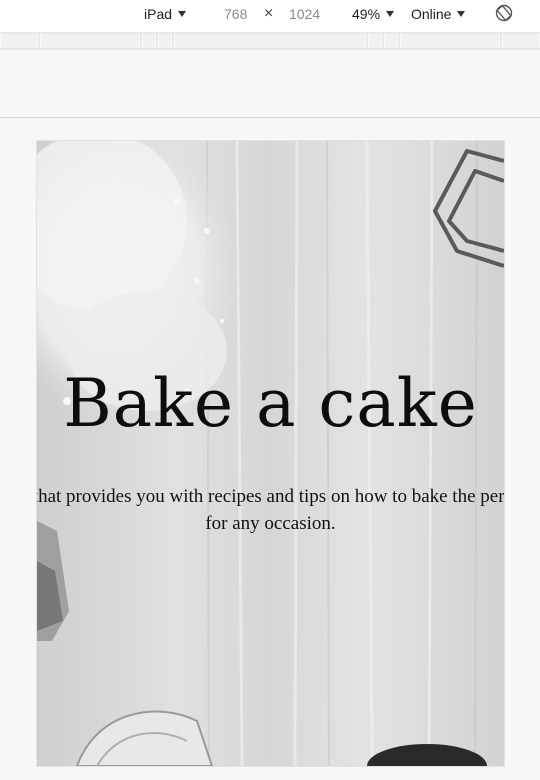 The width and height of the screenshot is (540, 780). I want to click on rotate-button, so click(504, 13).